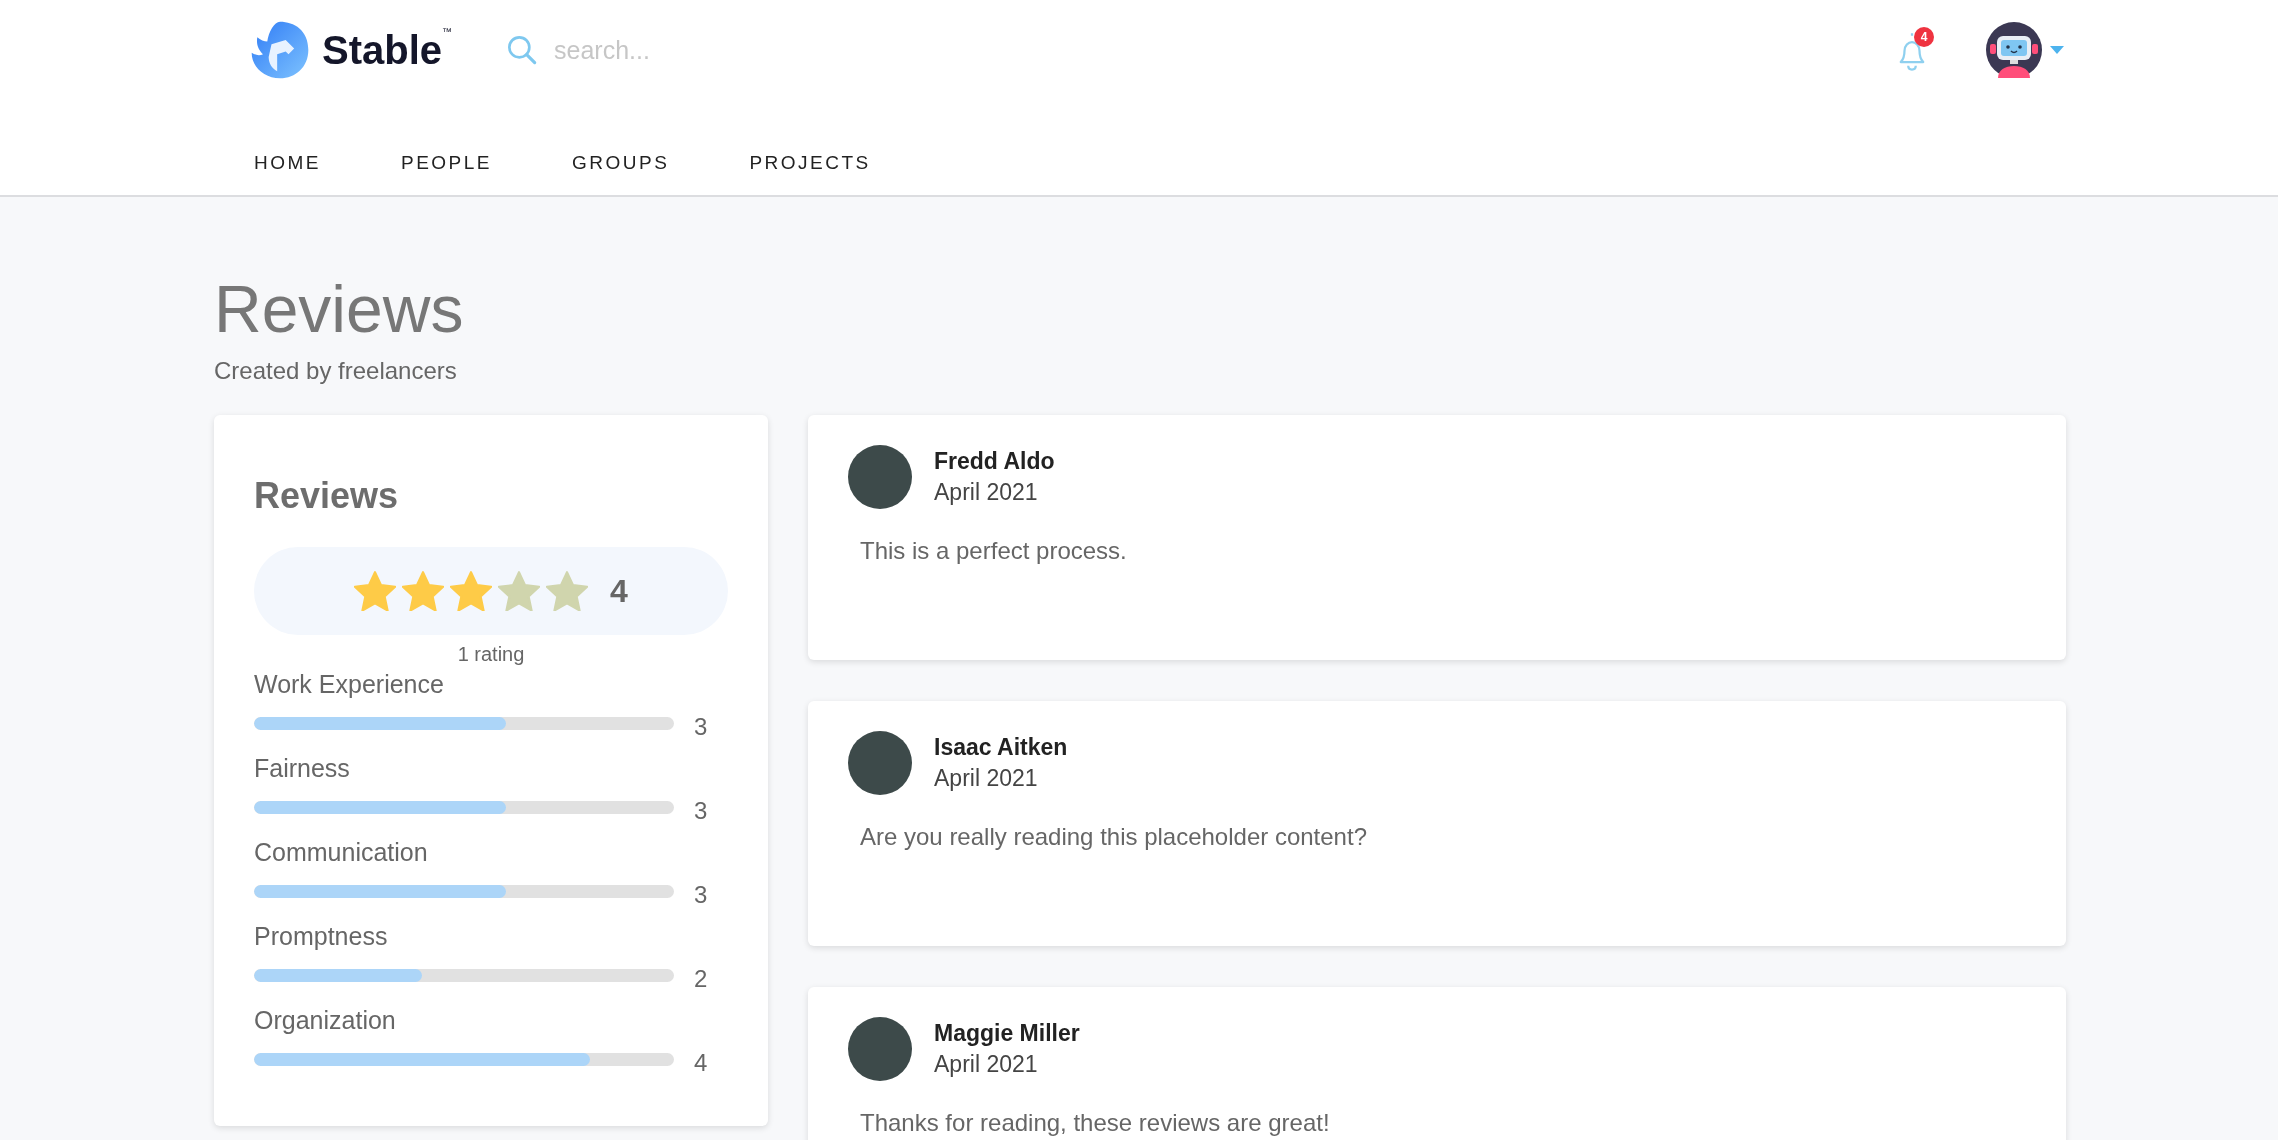 The image size is (2278, 1140). What do you see at coordinates (327, 496) in the screenshot?
I see `card-title: Reviews` at bounding box center [327, 496].